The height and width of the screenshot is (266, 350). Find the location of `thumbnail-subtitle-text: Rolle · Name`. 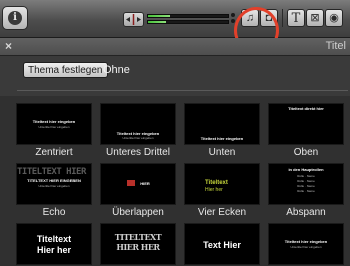

thumbnail-subtitle-text: Rolle · Name is located at coordinates (306, 176).